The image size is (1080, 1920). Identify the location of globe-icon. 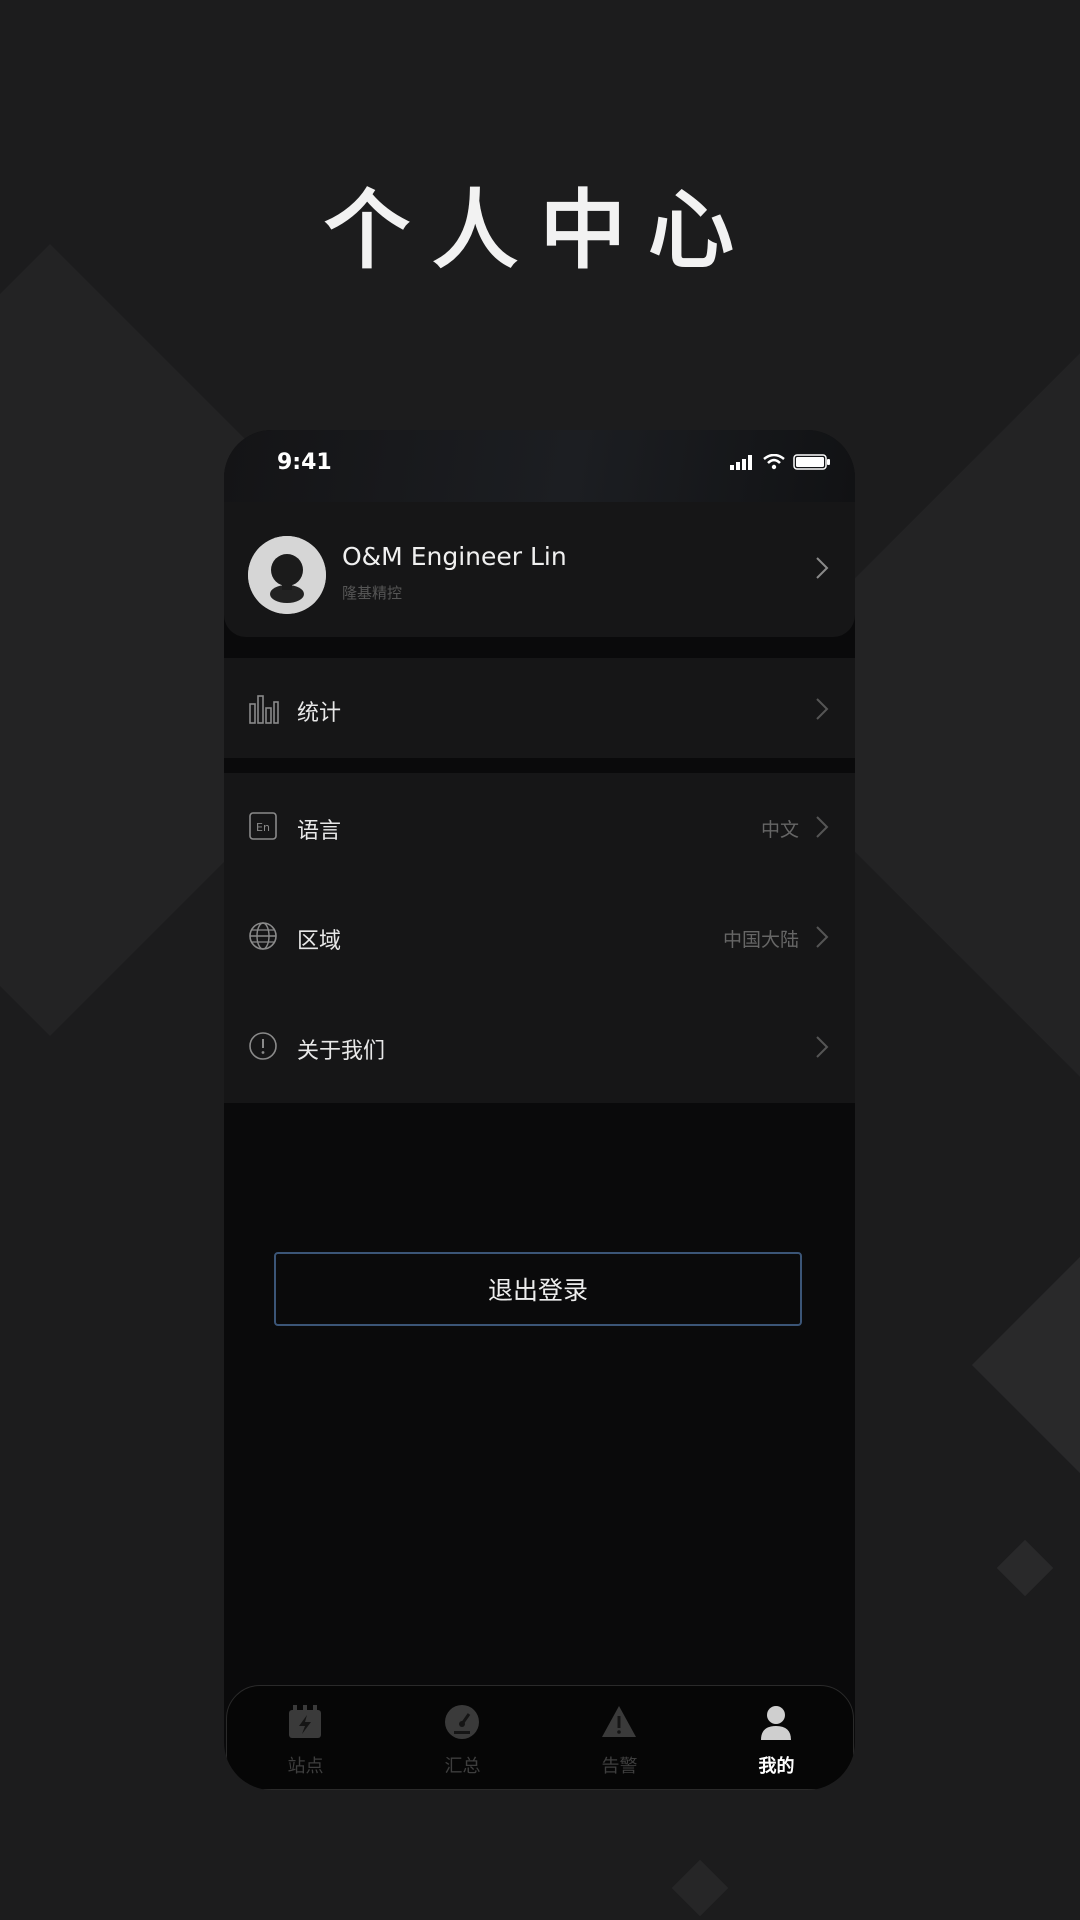
(263, 936).